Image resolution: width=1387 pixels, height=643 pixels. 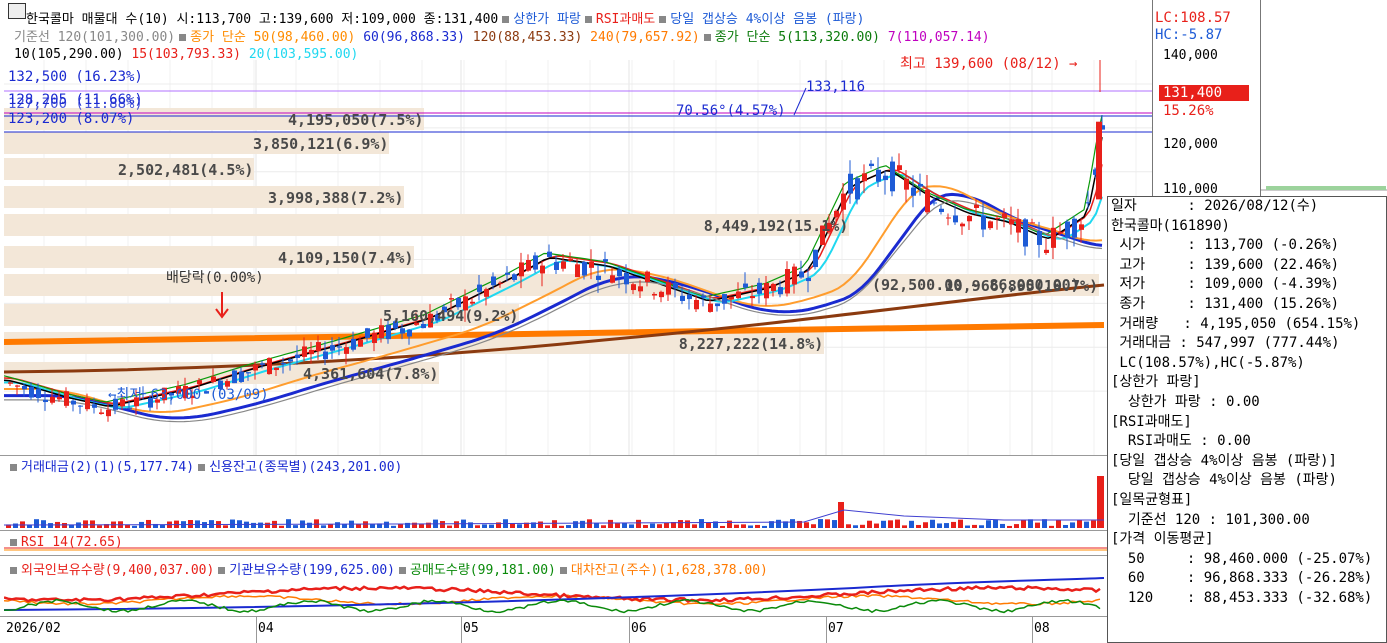 I want to click on mini-chart, so click(x=1323, y=100).